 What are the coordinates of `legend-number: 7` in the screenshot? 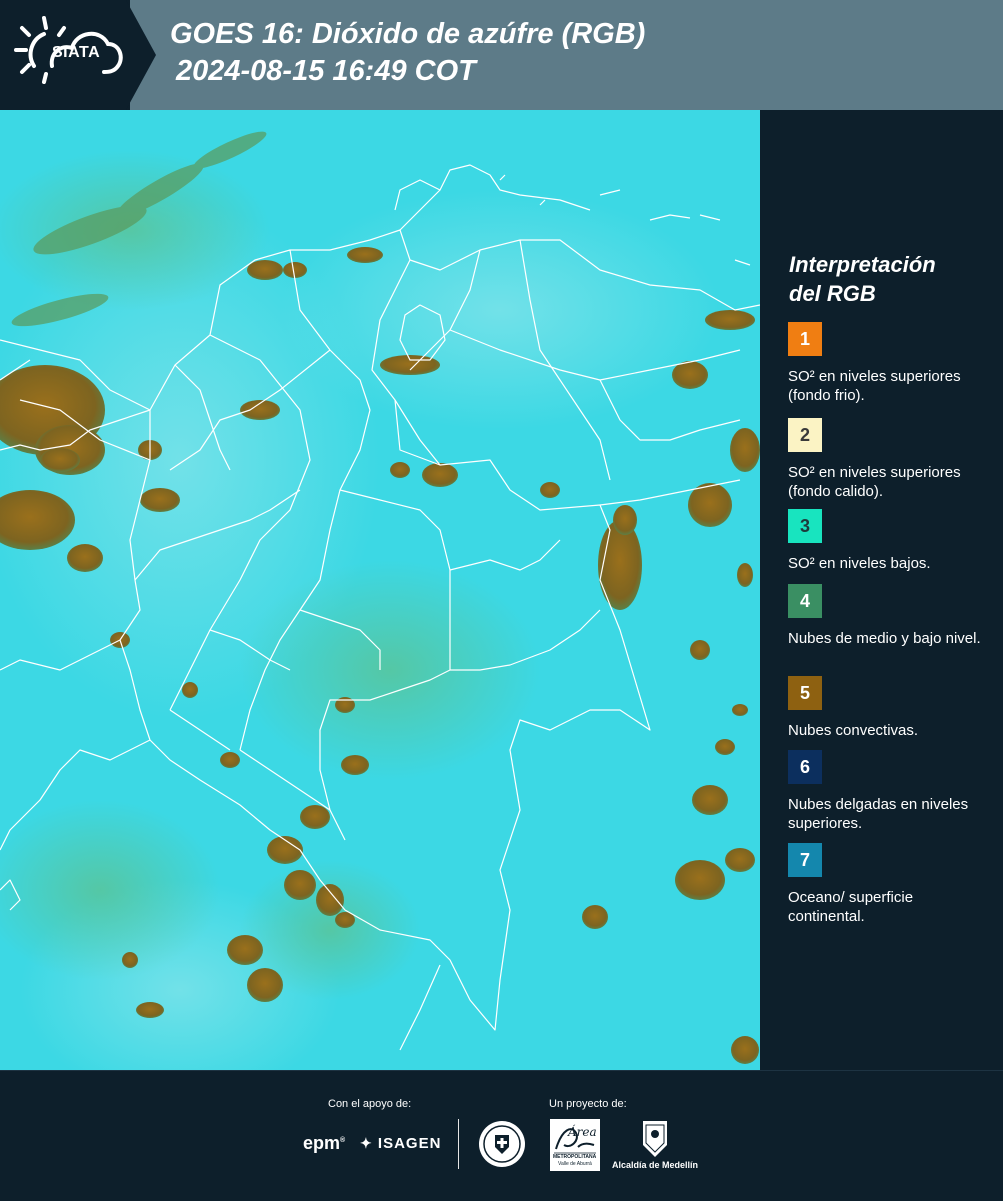 It's located at (804, 859).